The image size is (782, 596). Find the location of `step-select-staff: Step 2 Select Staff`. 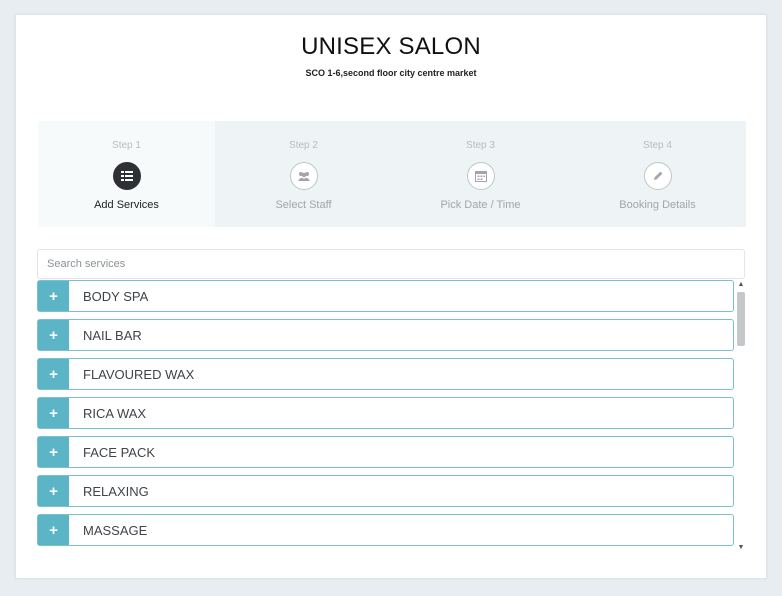

step-select-staff: Step 2 Select Staff is located at coordinates (303, 174).